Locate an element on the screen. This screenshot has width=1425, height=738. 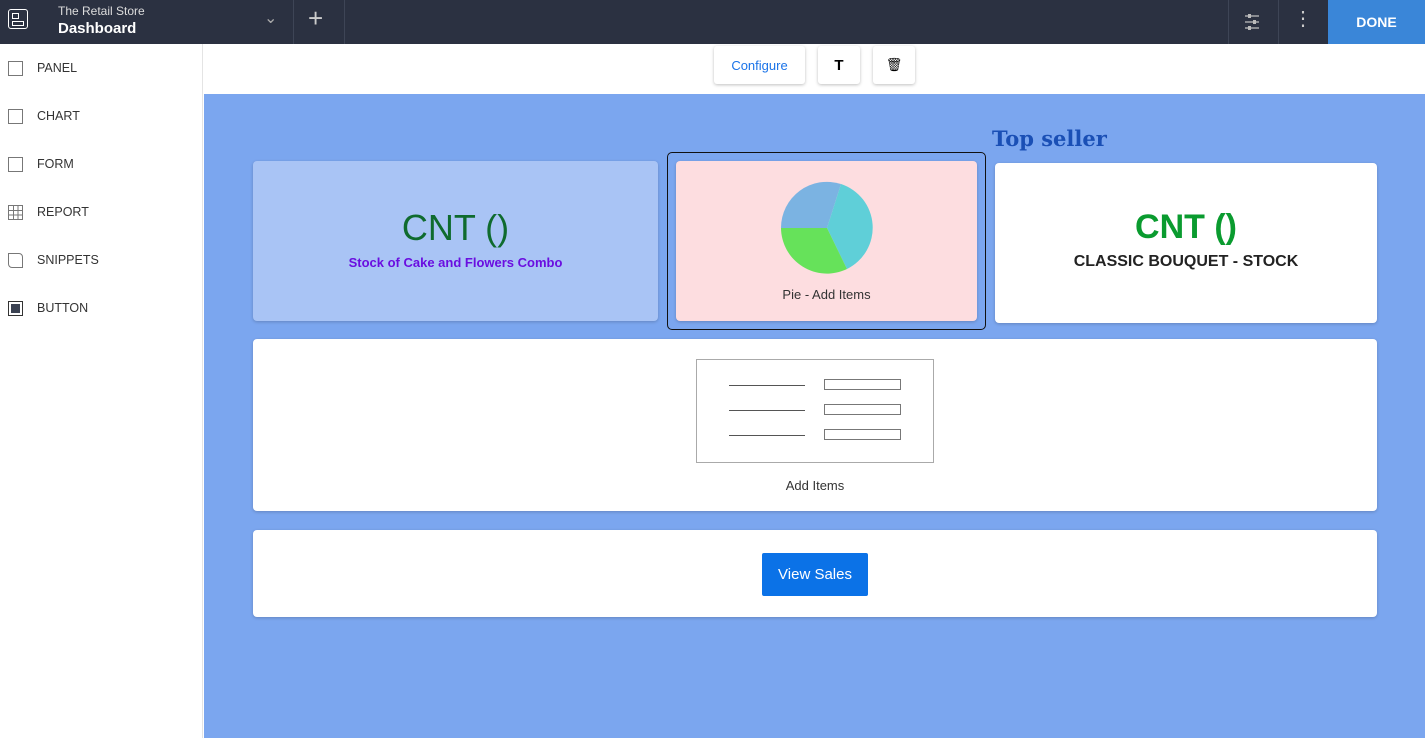
sidebar-item-label: REPORT is located at coordinates (63, 212).